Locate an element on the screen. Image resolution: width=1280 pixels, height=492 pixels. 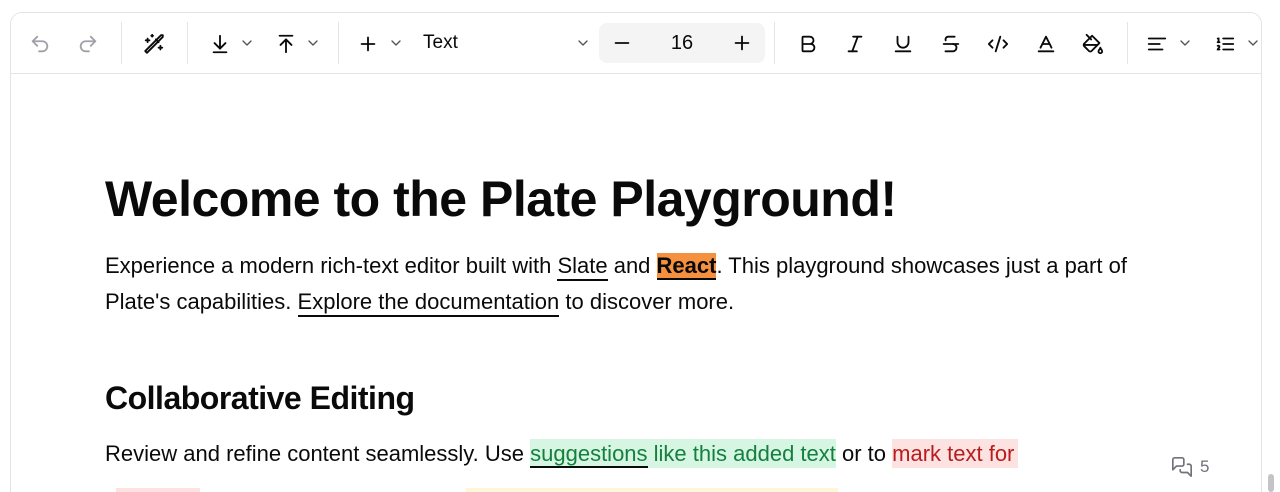
bold-icon is located at coordinates (808, 44).